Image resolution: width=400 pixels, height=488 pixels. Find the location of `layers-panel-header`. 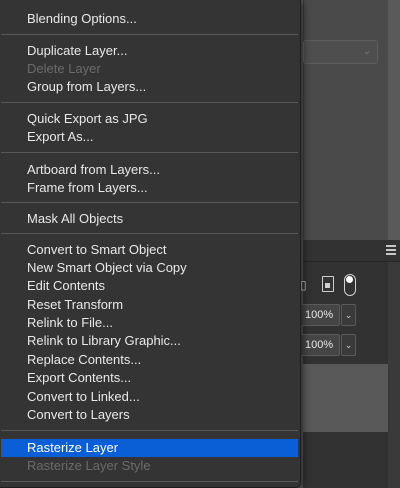

layers-panel-header is located at coordinates (351, 251).